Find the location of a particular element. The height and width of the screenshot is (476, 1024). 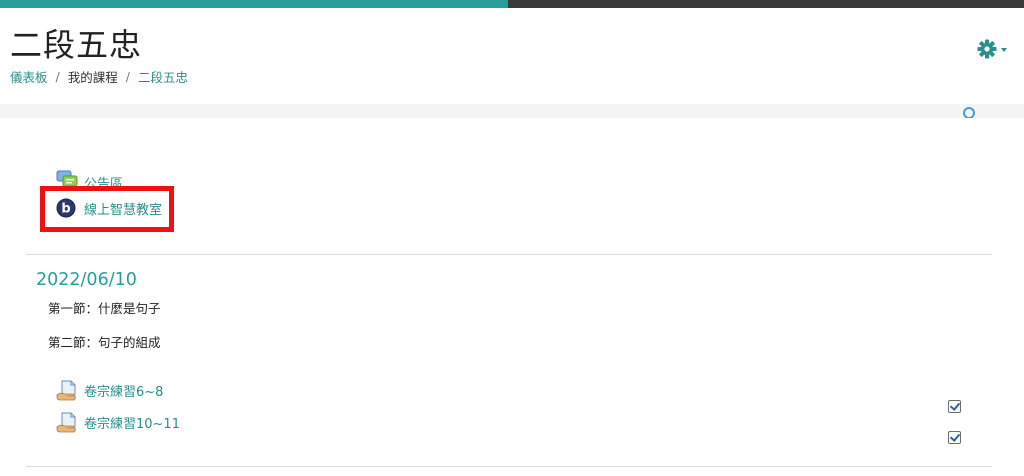

page-title: 二段五忠 is located at coordinates (76, 45).